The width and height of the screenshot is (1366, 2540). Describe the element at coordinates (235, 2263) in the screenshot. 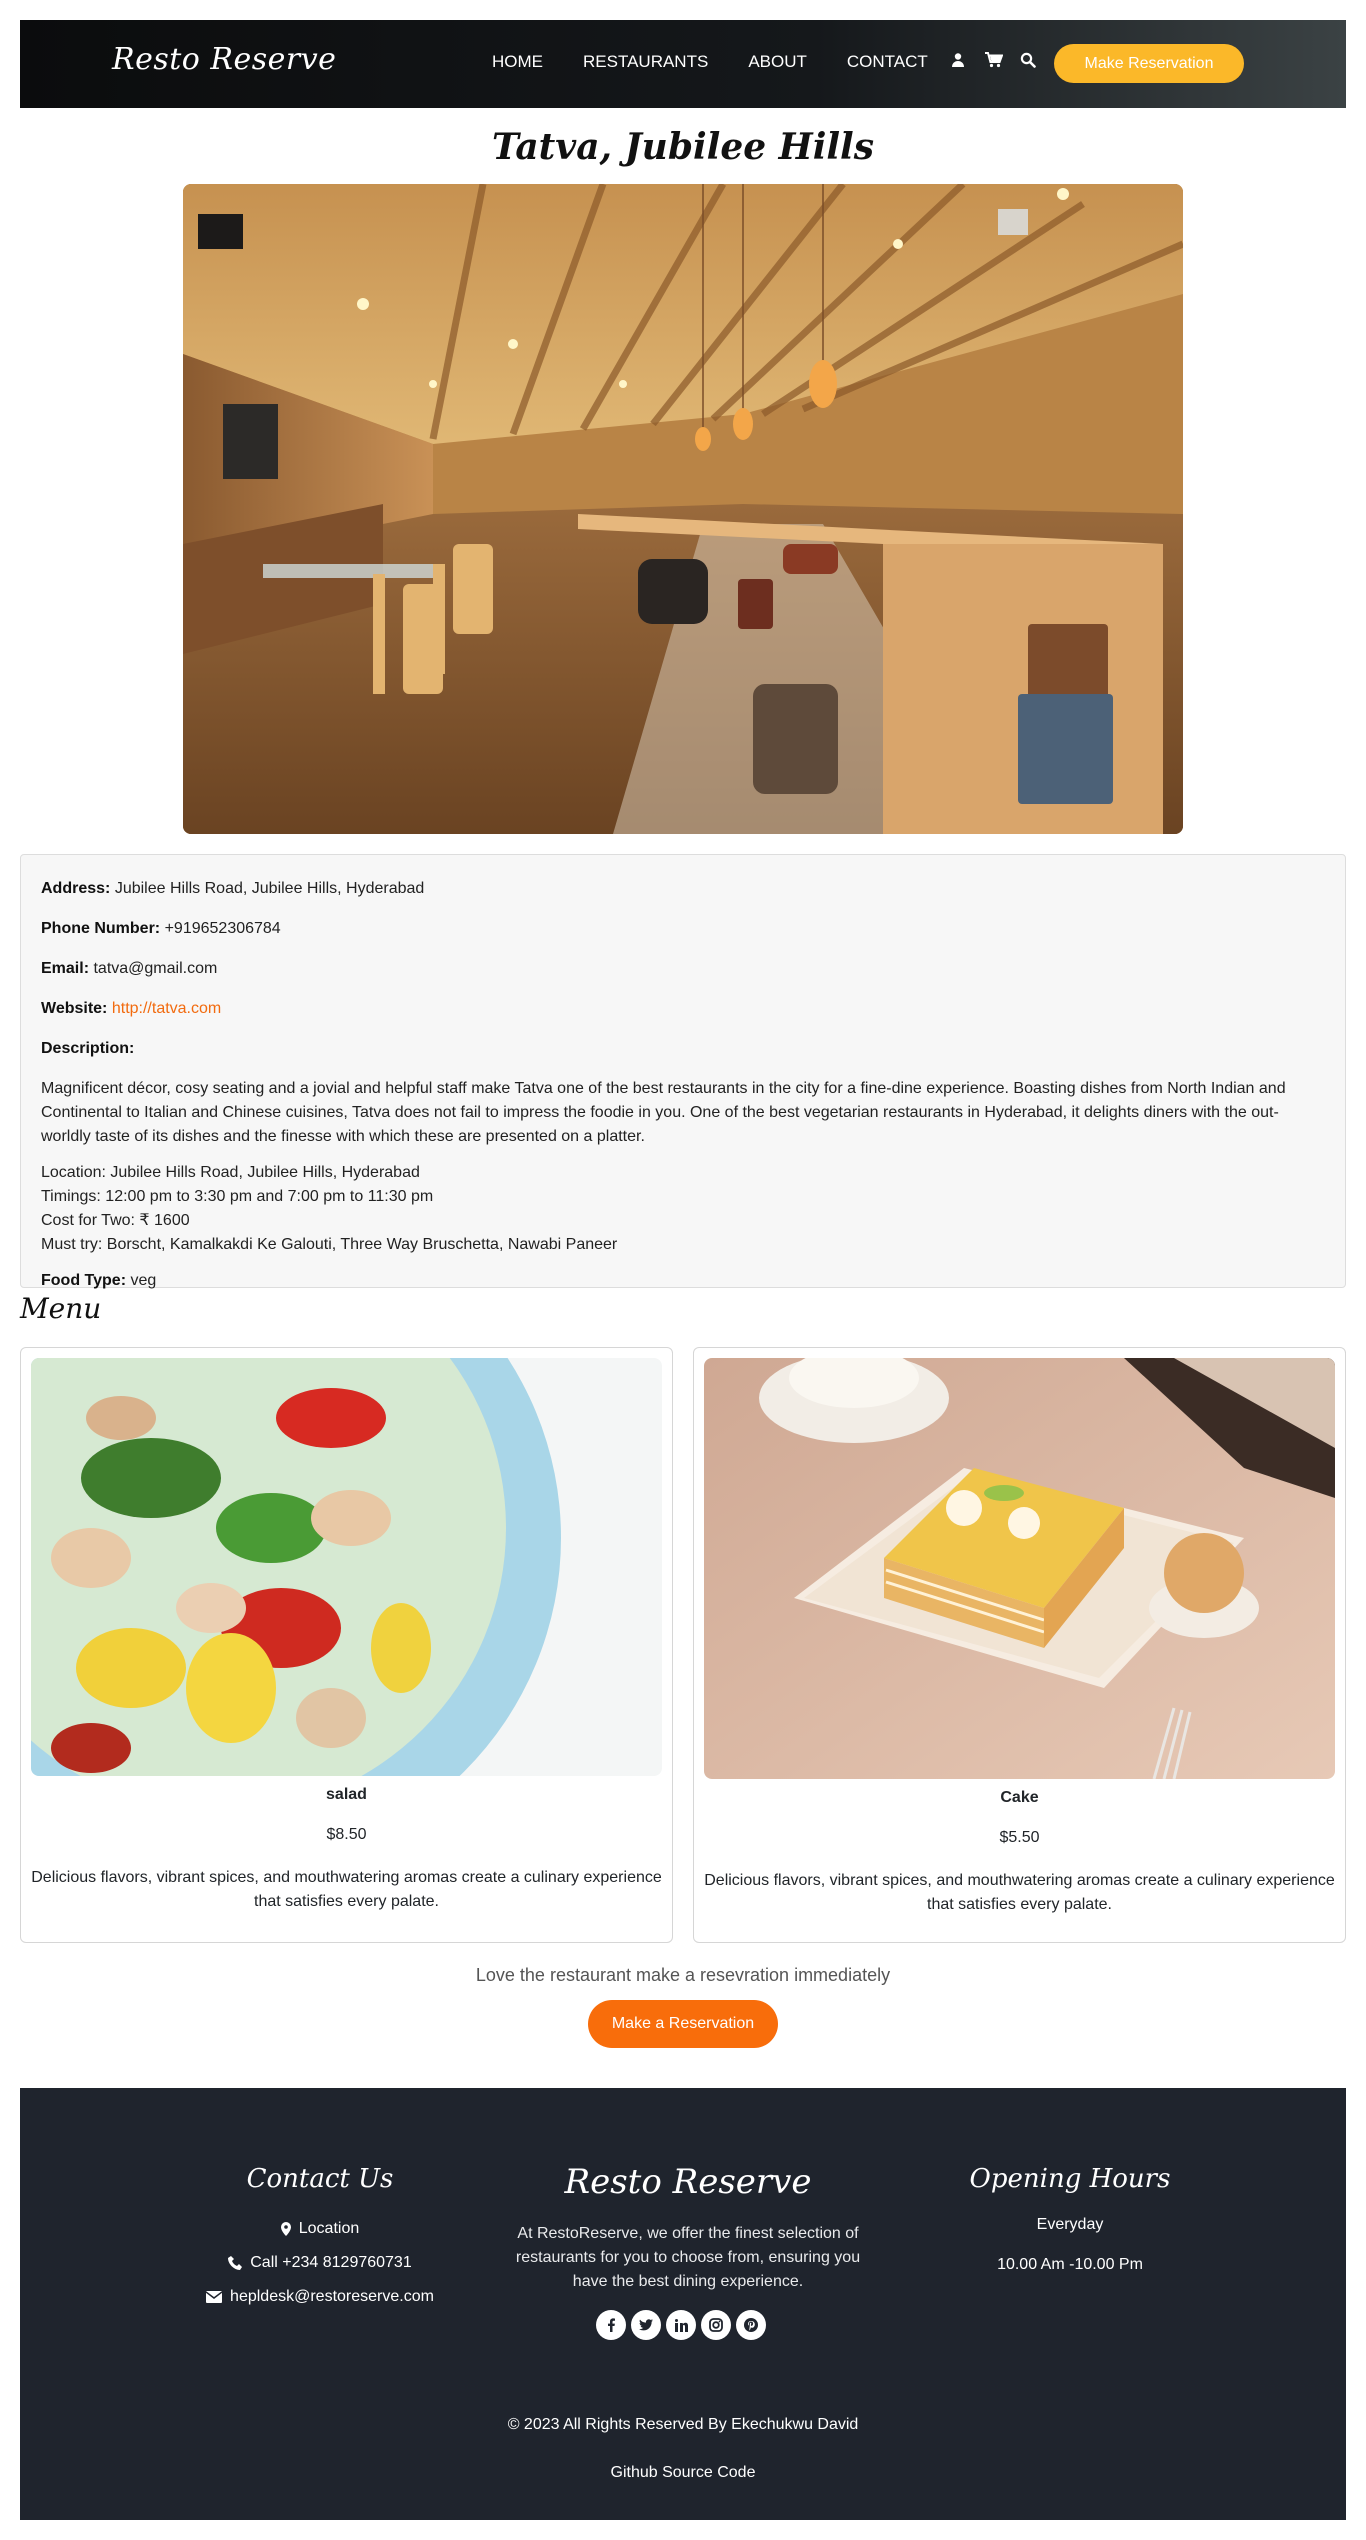

I see `phone-icon` at that location.